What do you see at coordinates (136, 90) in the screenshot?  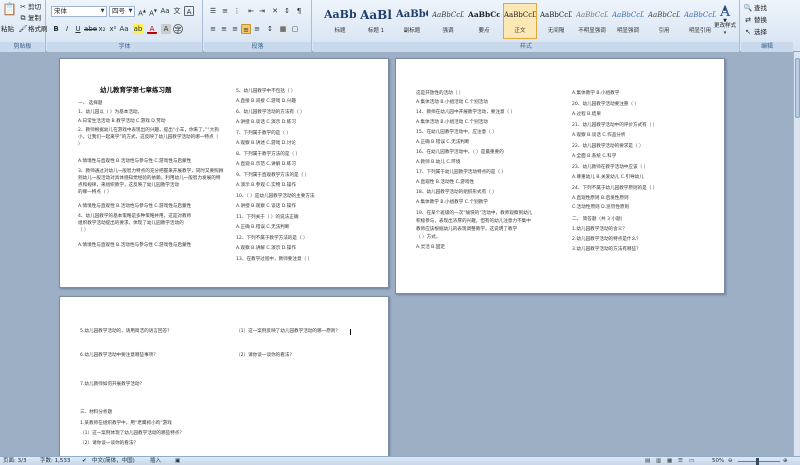 I see `page-title: 幼儿教育学第七章练习题` at bounding box center [136, 90].